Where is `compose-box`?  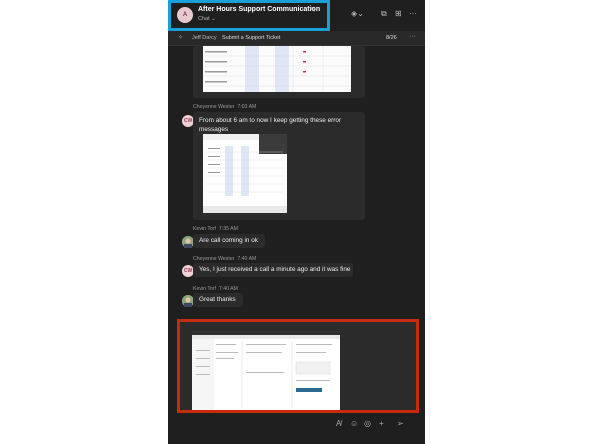 compose-box is located at coordinates (298, 366).